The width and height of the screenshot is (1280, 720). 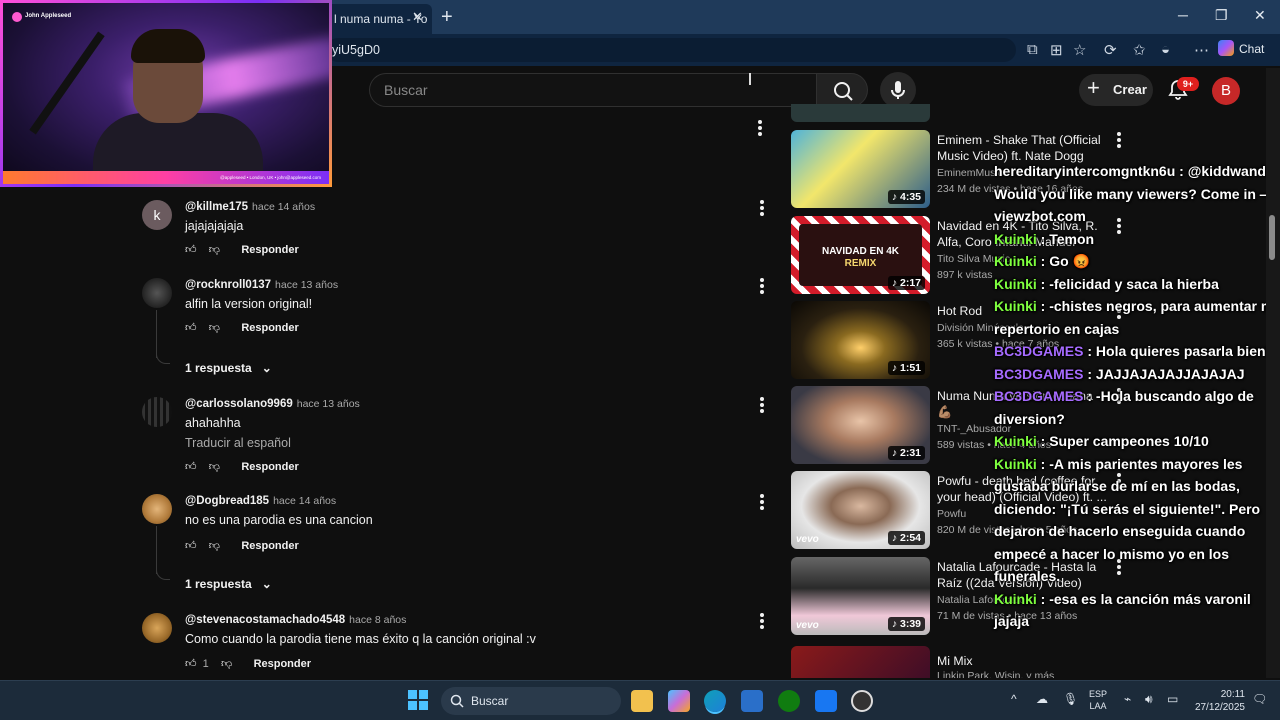 What do you see at coordinates (860, 169) in the screenshot?
I see `thumbnail: ♪ 4:35` at bounding box center [860, 169].